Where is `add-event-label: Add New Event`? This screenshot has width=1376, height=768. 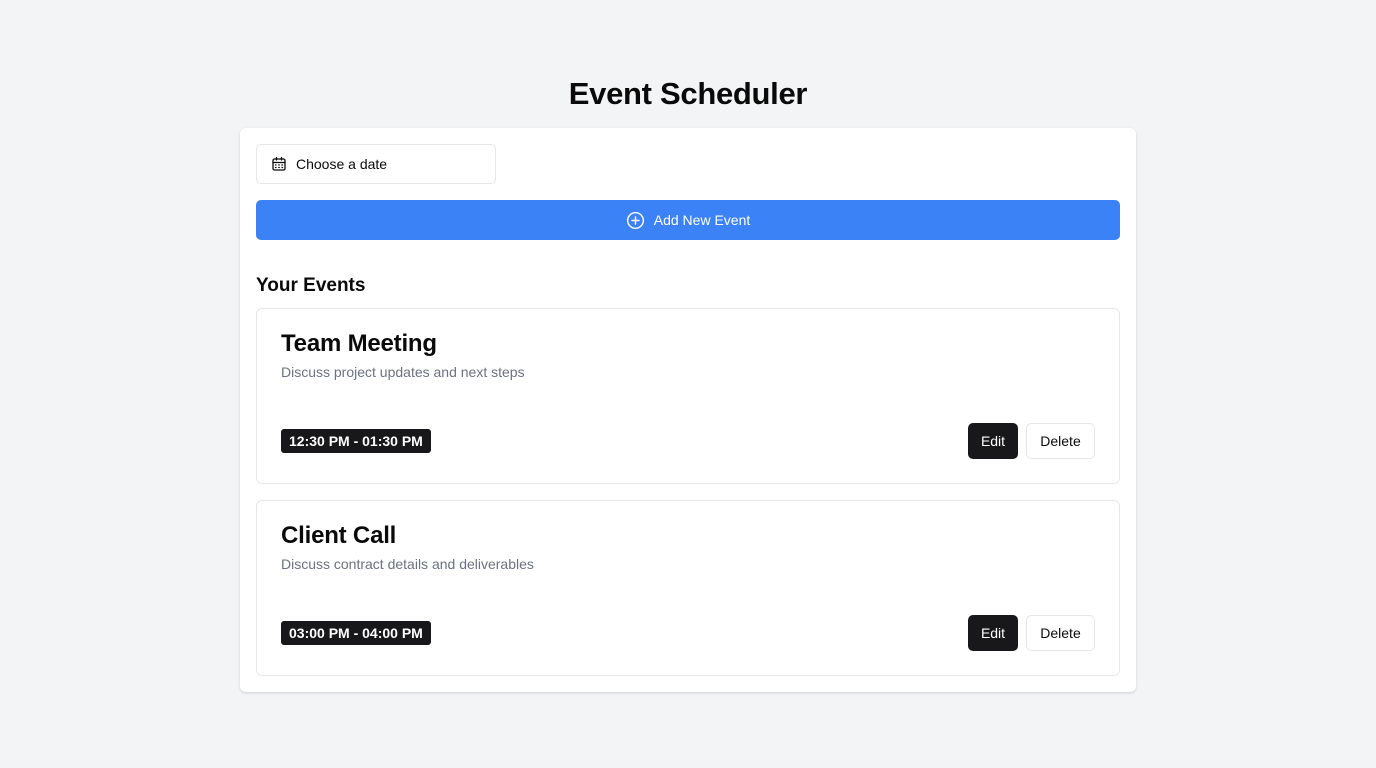 add-event-label: Add New Event is located at coordinates (702, 220).